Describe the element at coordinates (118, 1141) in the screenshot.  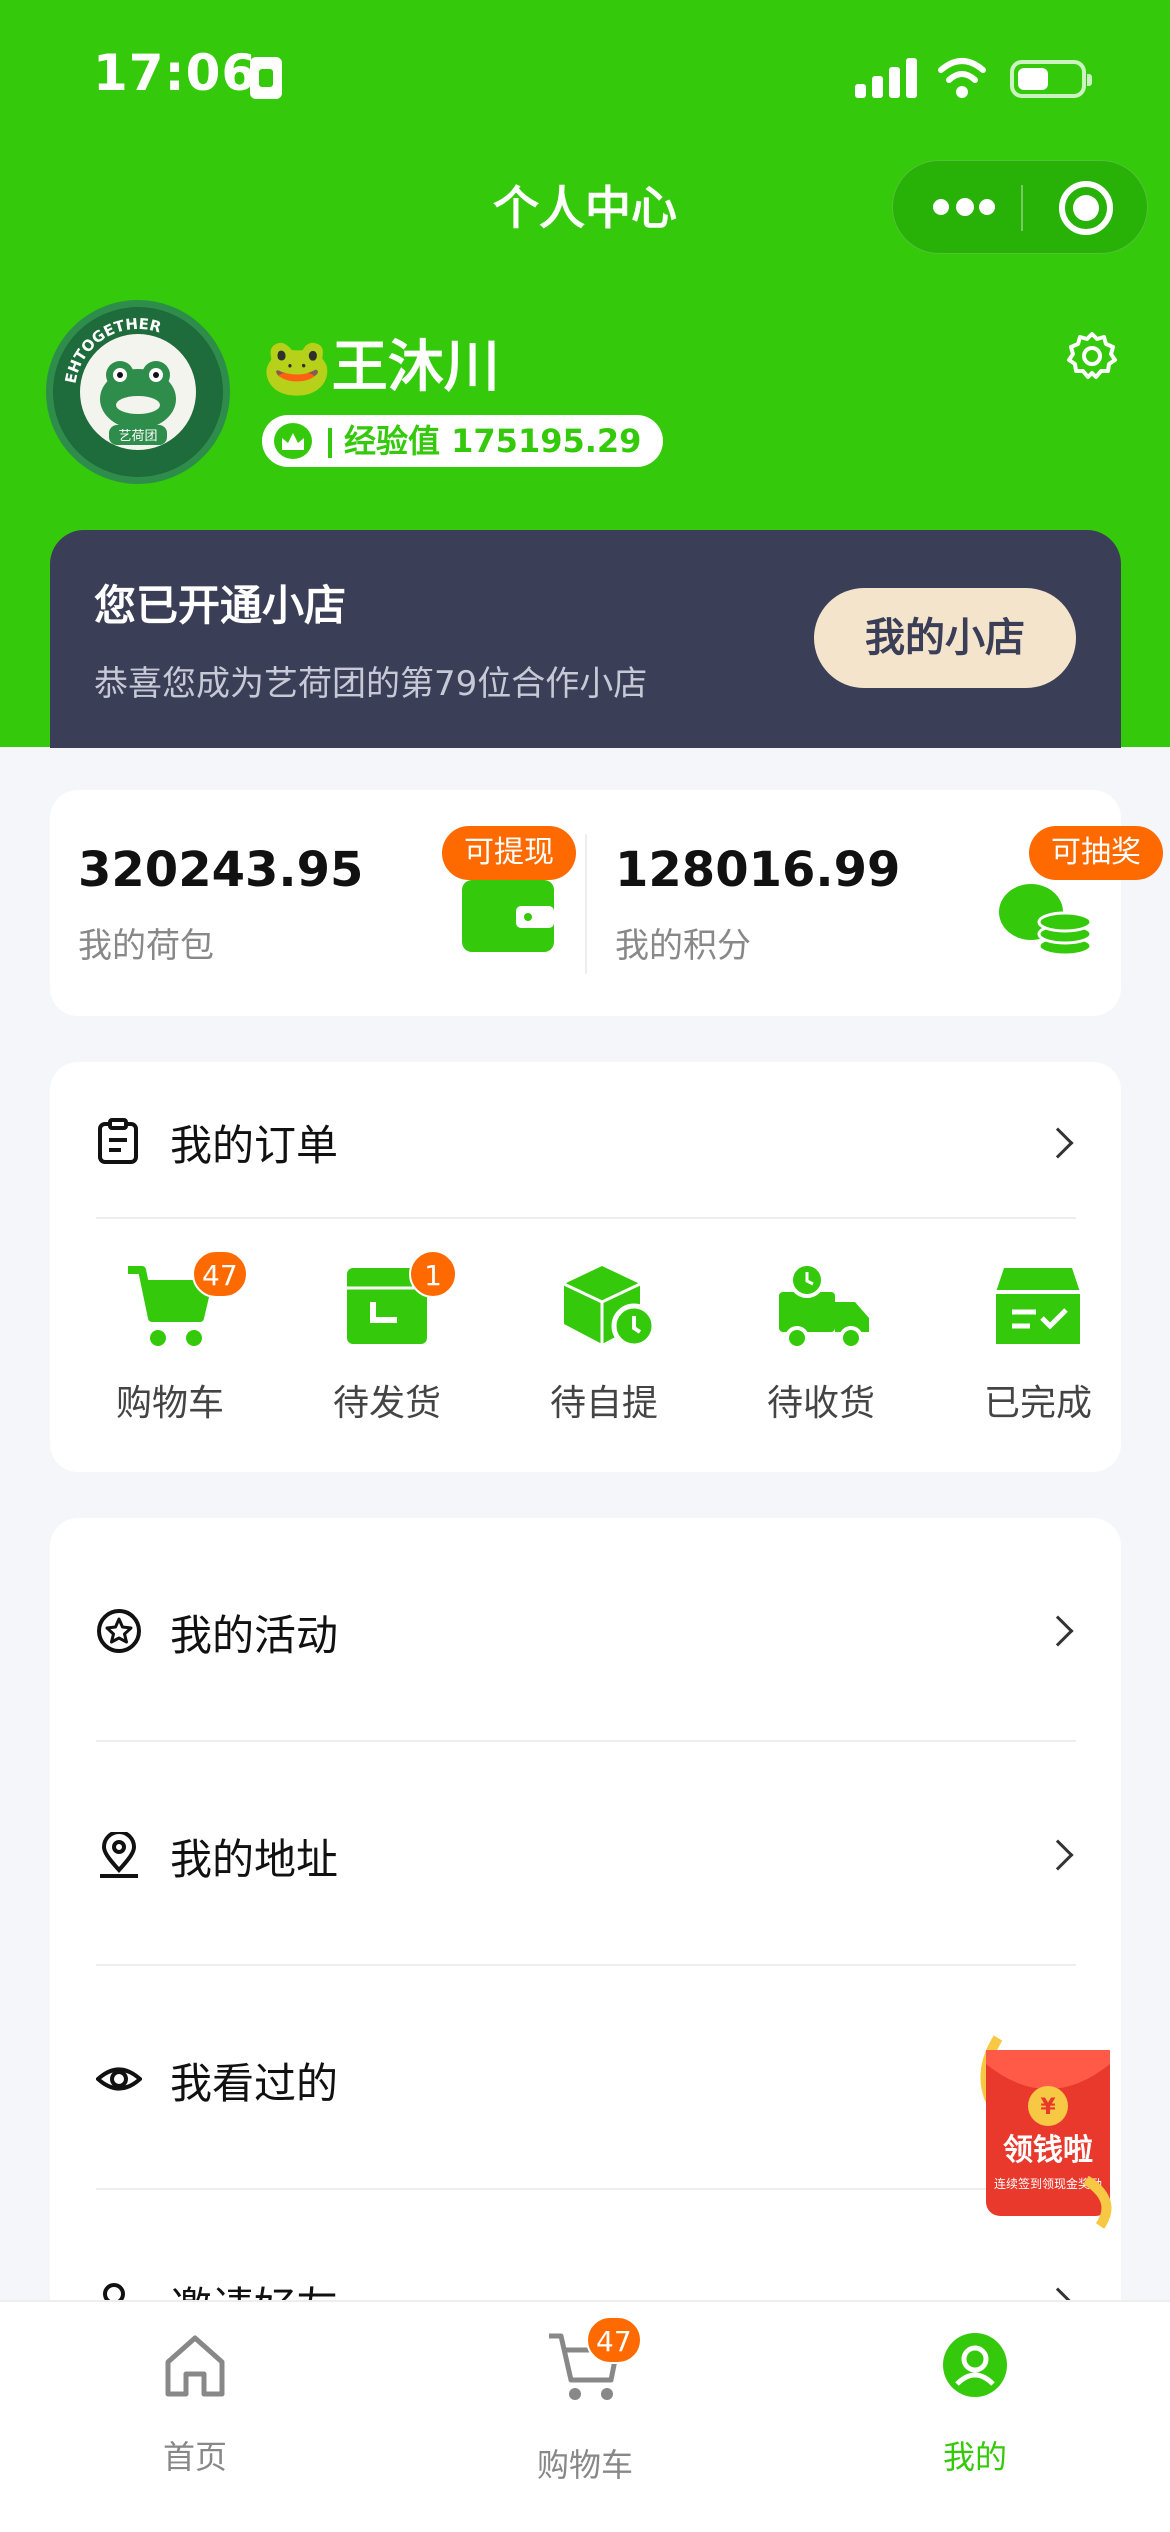
I see `clipboard-icon` at that location.